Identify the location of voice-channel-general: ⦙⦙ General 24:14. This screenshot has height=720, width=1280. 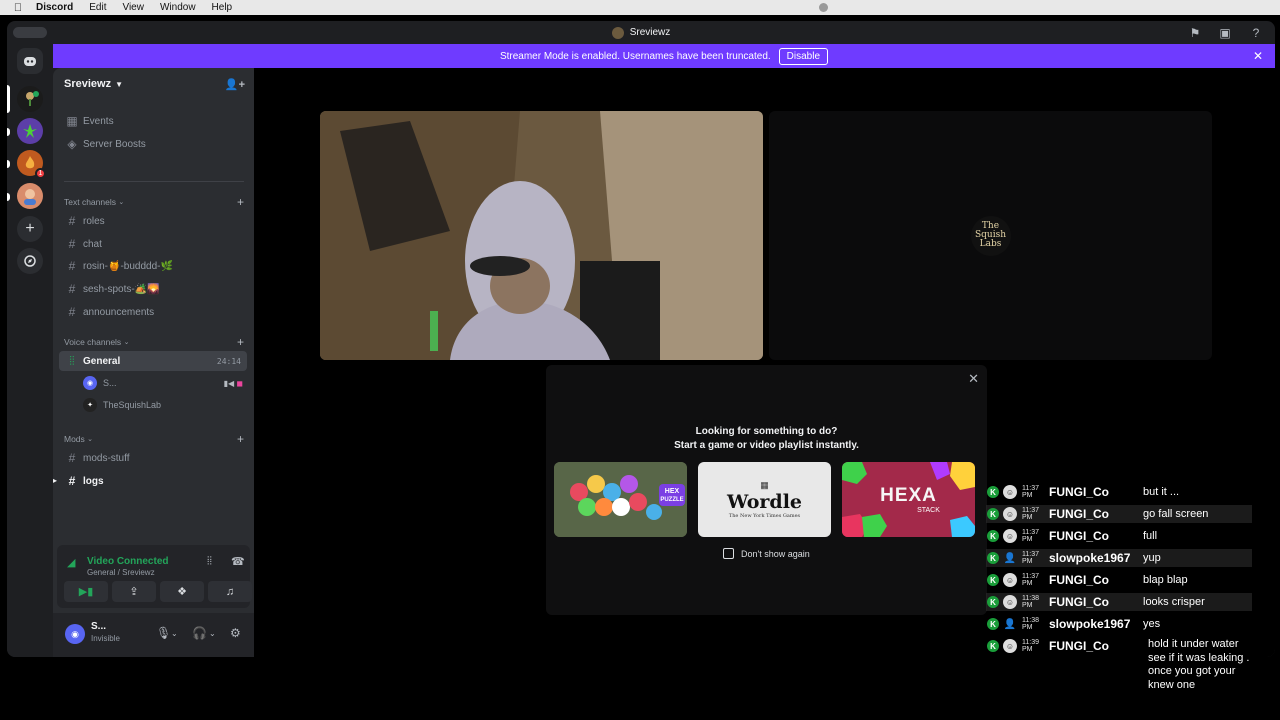
(153, 361).